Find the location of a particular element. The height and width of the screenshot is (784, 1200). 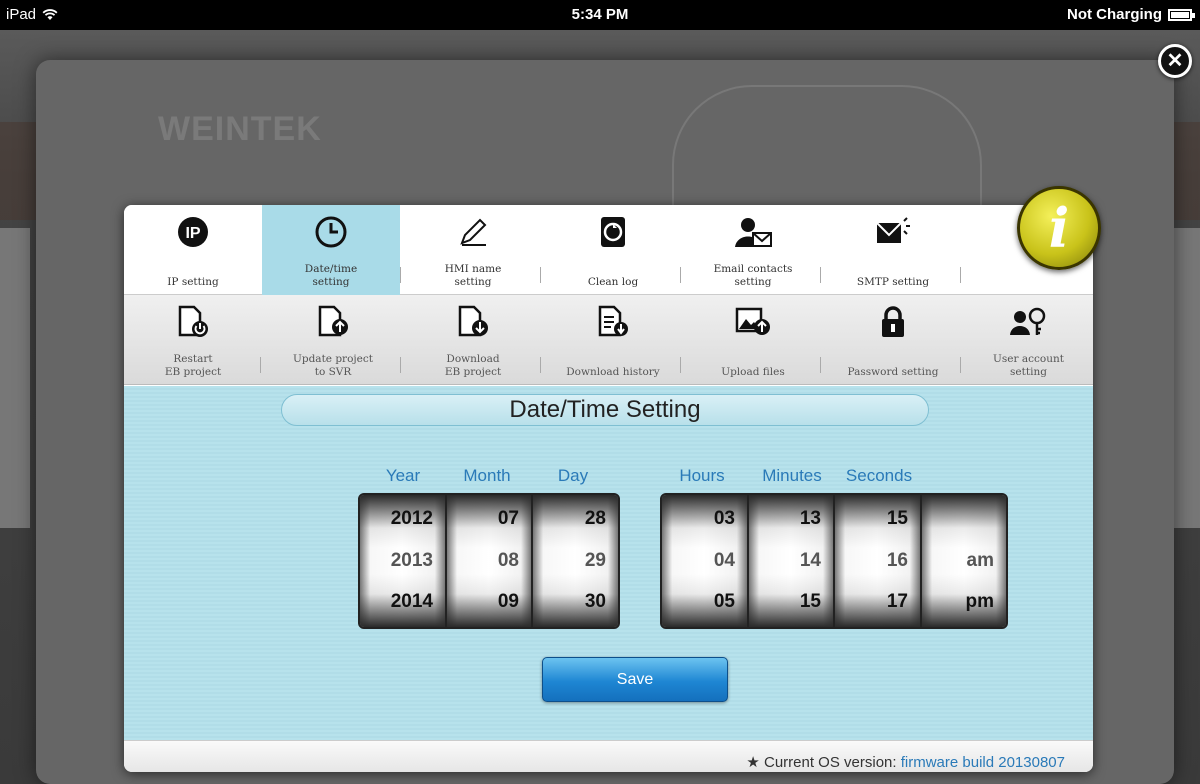

ampm-option: pm is located at coordinates (980, 602).